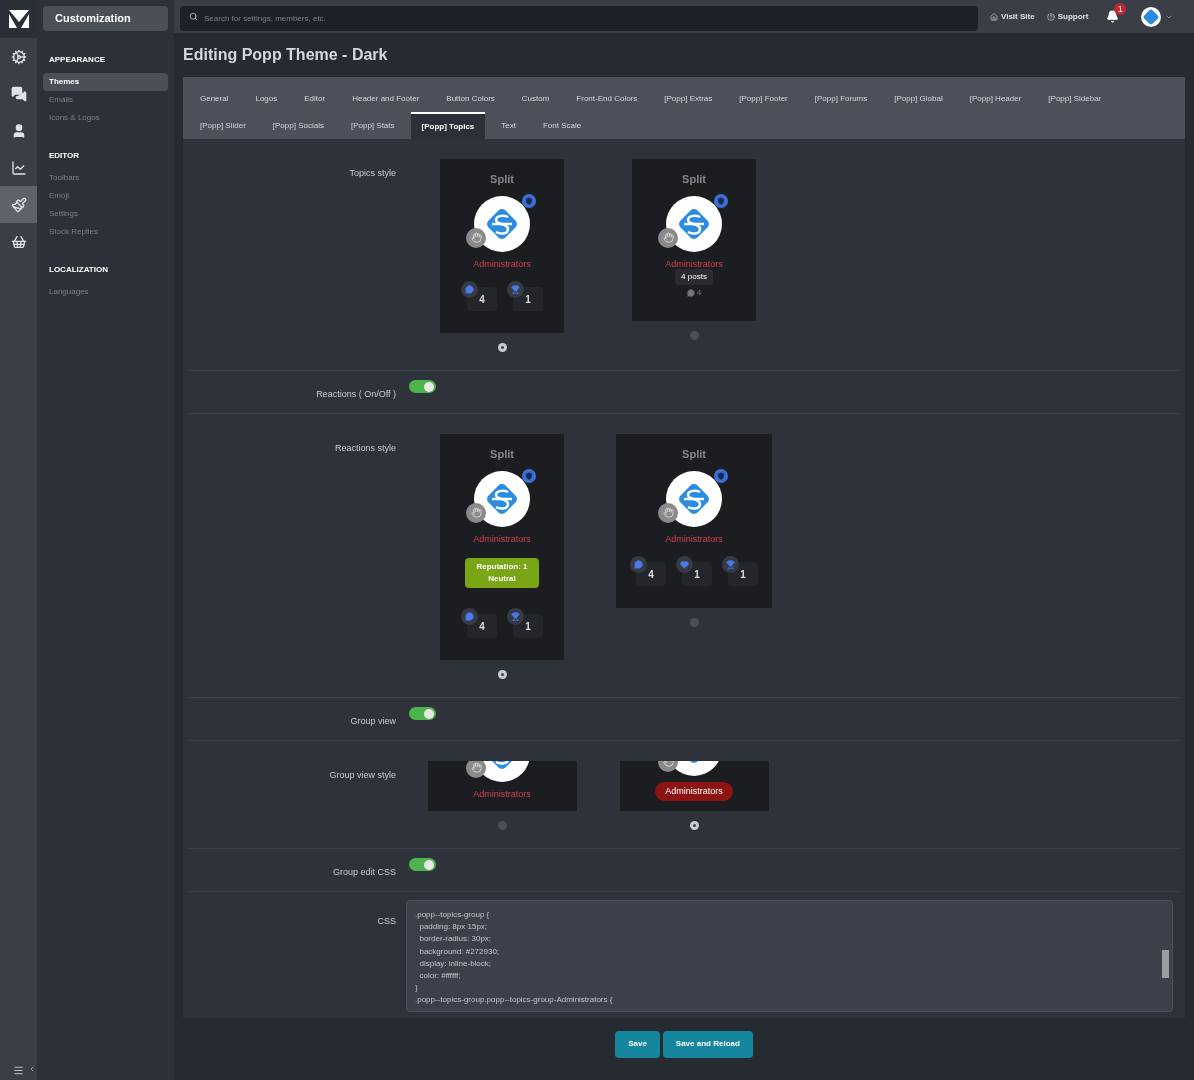 The image size is (1194, 1080). I want to click on tab: [Popp] Slider, so click(223, 125).